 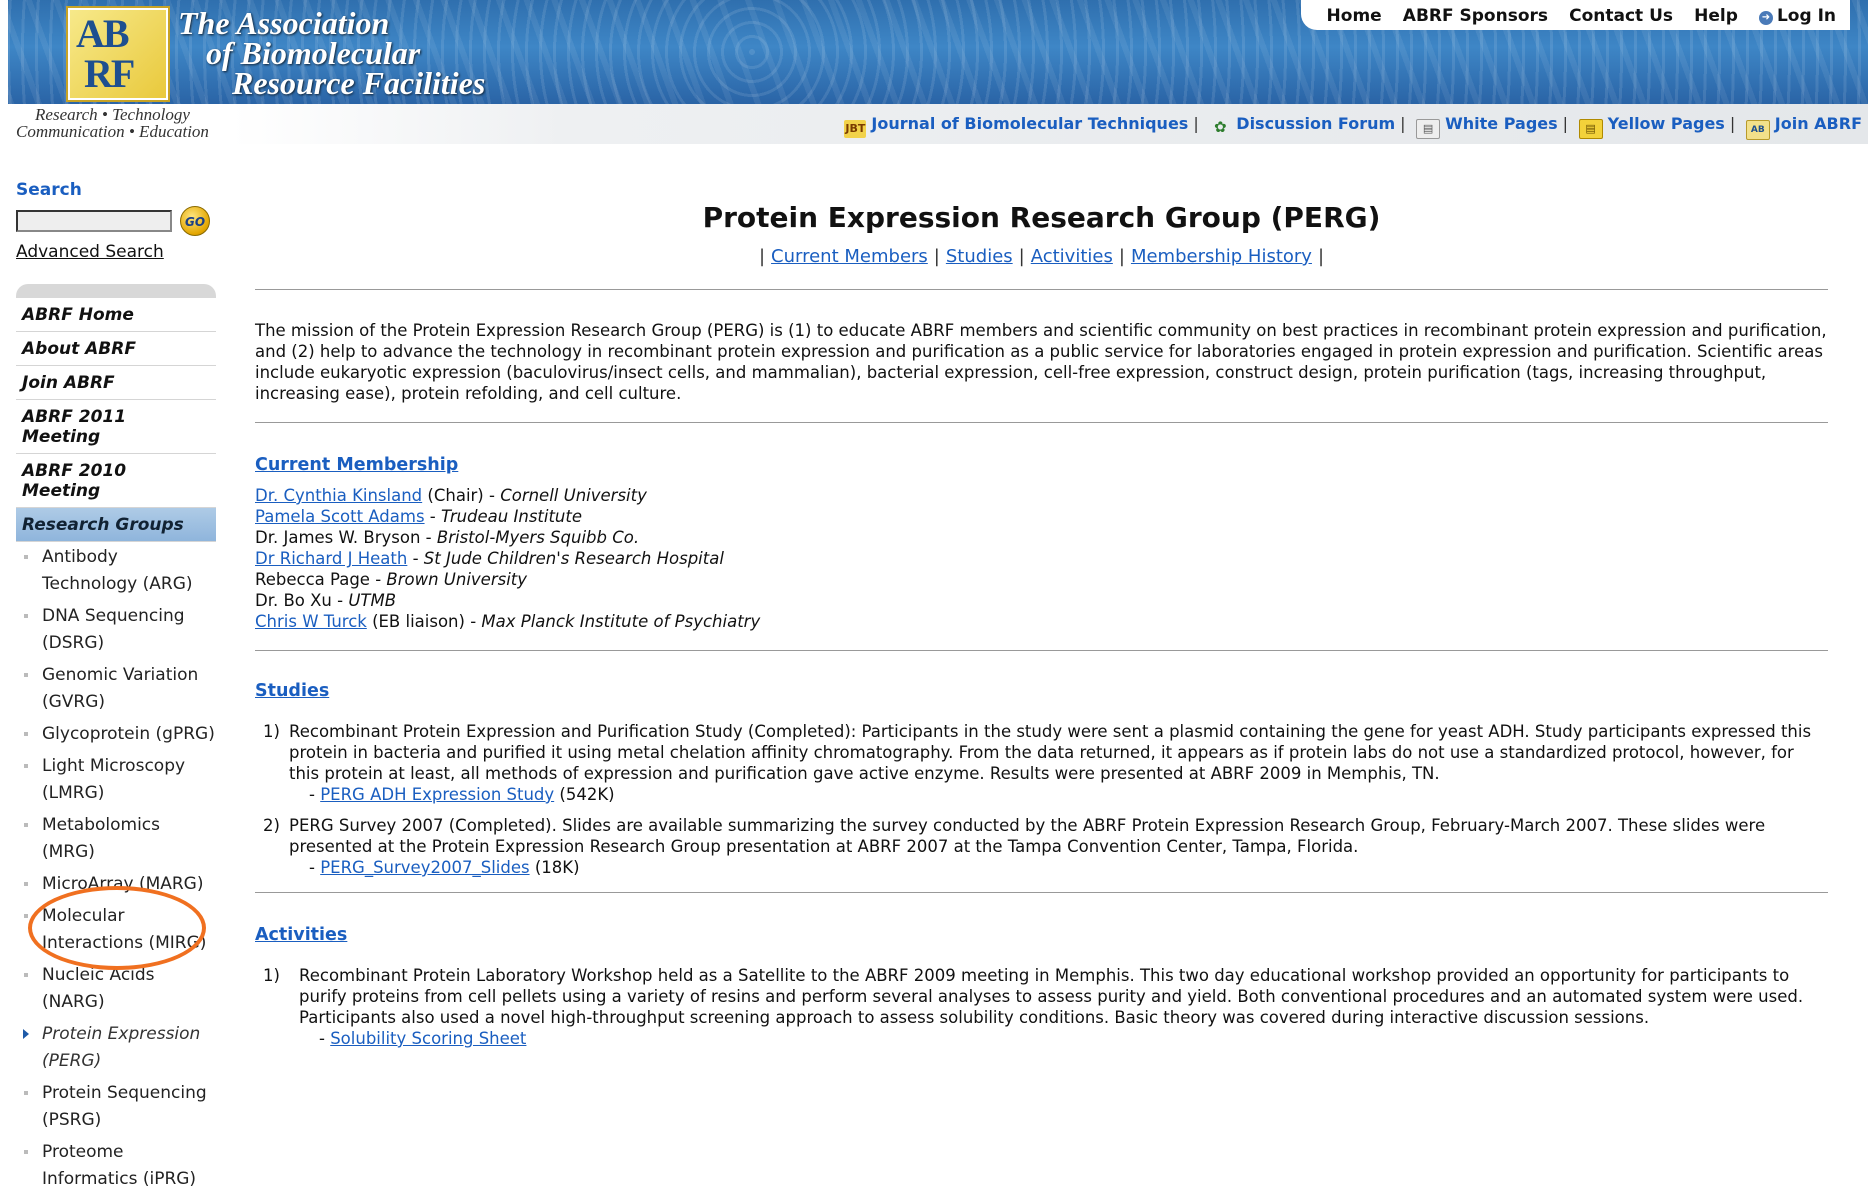 What do you see at coordinates (428, 1038) in the screenshot?
I see `activity-file-link: Solubility Scoring Sheet` at bounding box center [428, 1038].